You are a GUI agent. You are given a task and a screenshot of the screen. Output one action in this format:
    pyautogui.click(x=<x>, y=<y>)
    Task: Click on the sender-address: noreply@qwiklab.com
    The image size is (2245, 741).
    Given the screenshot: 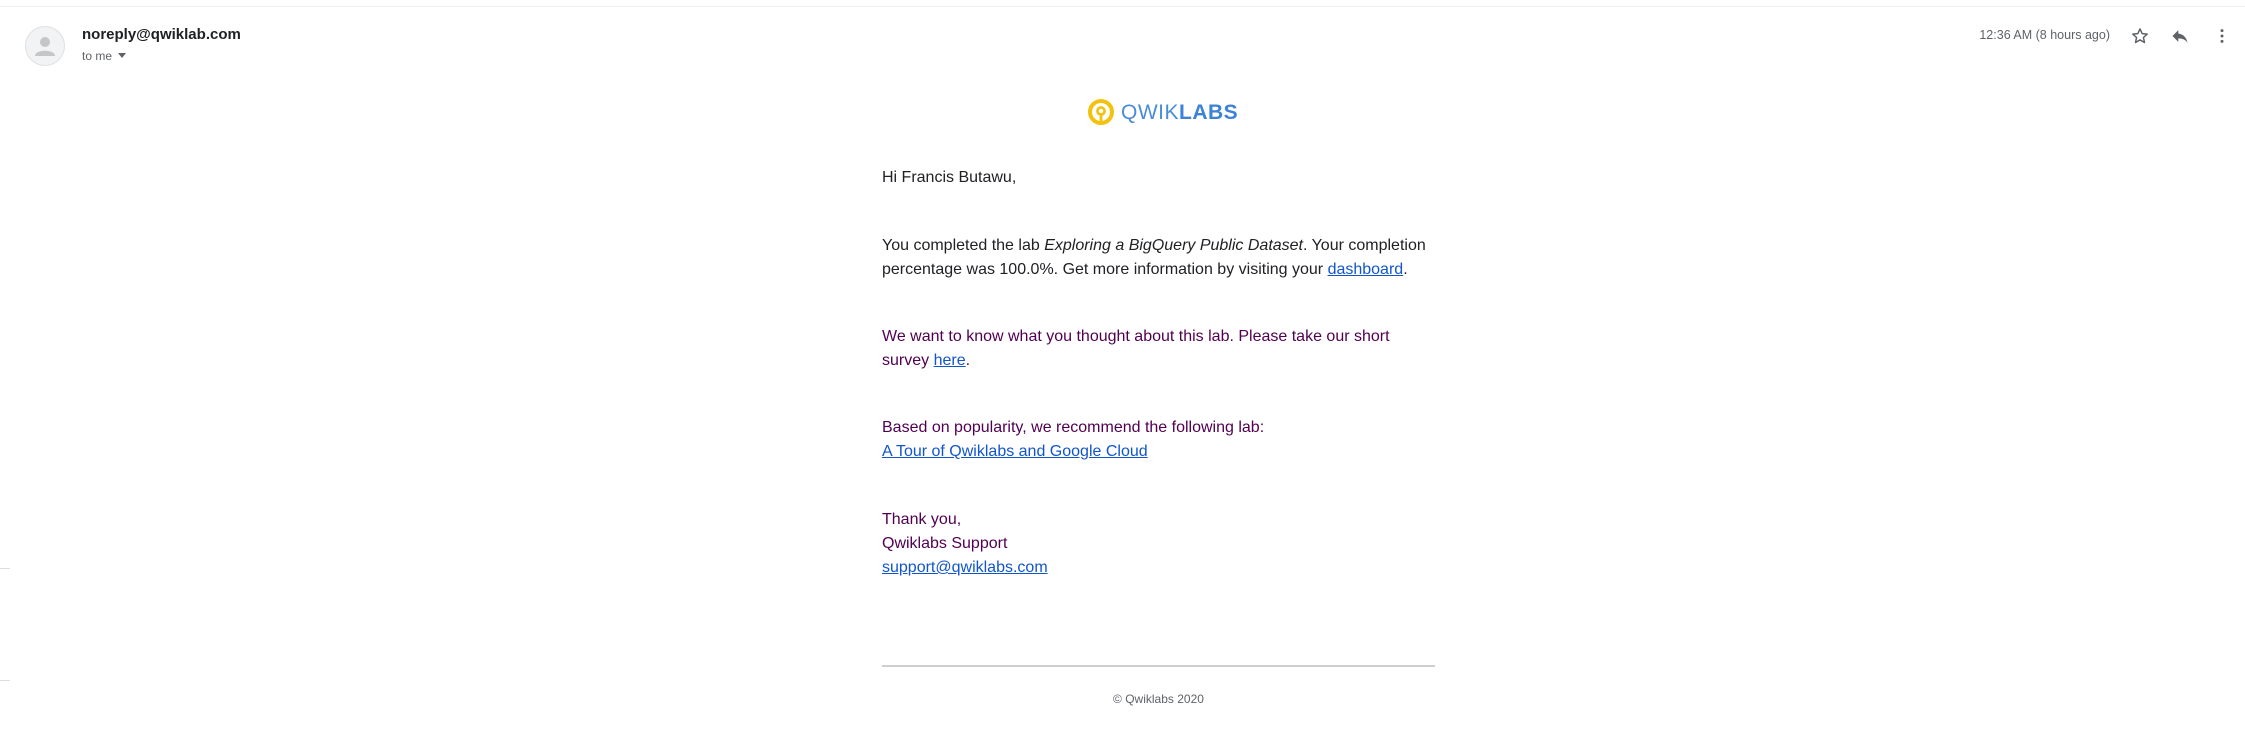 What is the action you would take?
    pyautogui.click(x=161, y=34)
    